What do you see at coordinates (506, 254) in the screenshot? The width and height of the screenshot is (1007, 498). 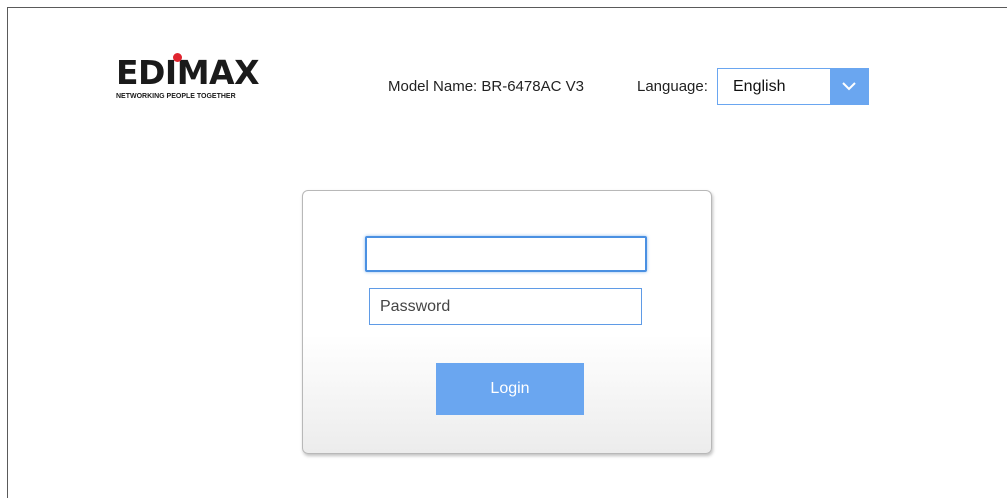 I see `username-input` at bounding box center [506, 254].